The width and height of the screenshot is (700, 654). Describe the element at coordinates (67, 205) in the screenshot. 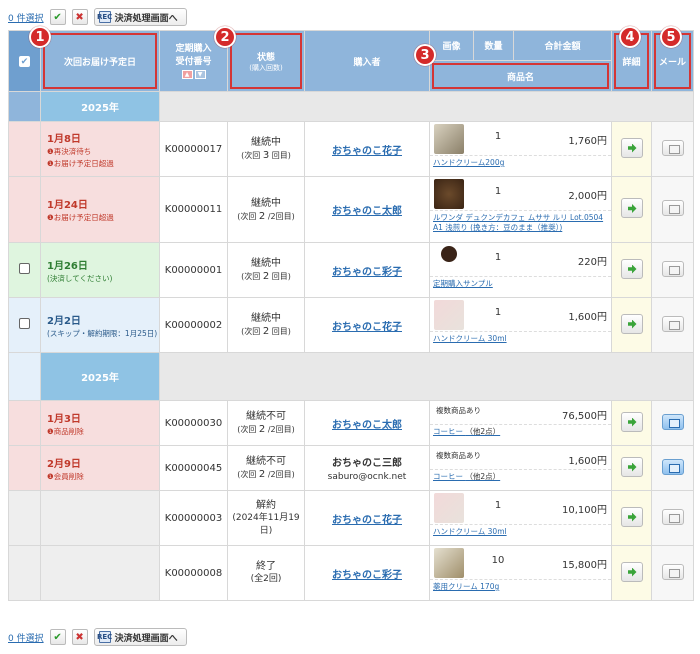

I see `delivery-date: 1月24日` at that location.